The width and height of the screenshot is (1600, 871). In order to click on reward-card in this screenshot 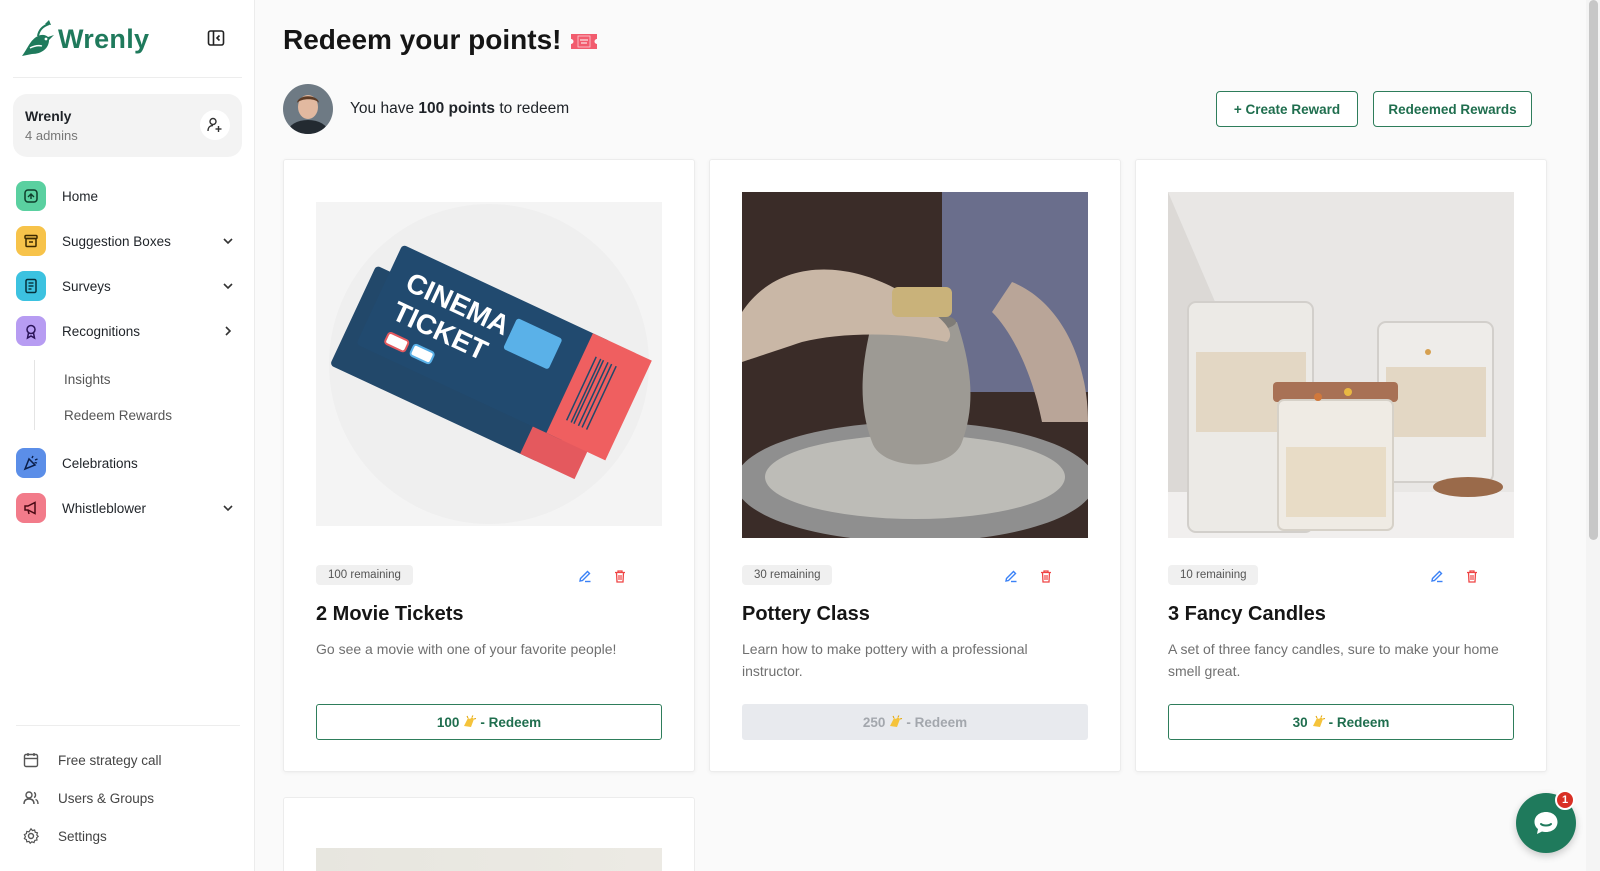, I will do `click(489, 834)`.